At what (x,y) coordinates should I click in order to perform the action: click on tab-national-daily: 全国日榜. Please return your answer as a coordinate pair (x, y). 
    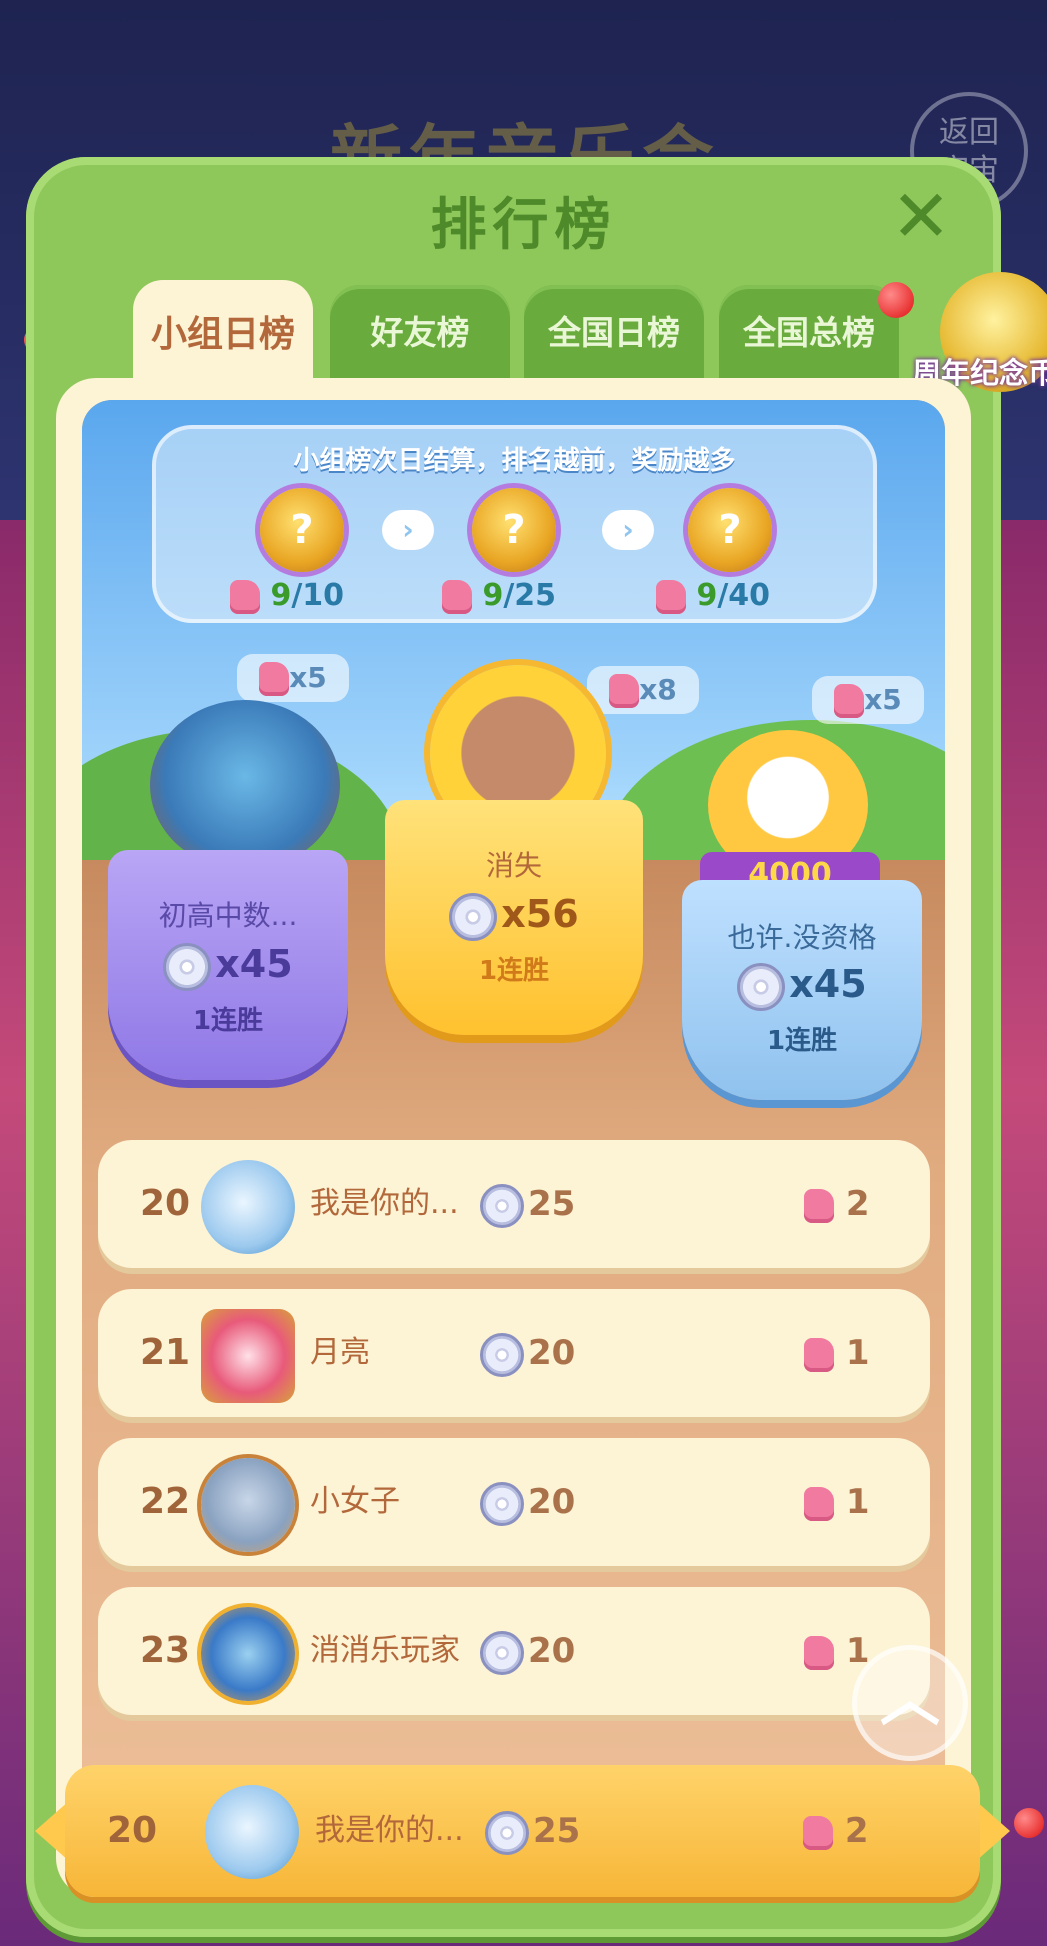
    Looking at the image, I should click on (614, 335).